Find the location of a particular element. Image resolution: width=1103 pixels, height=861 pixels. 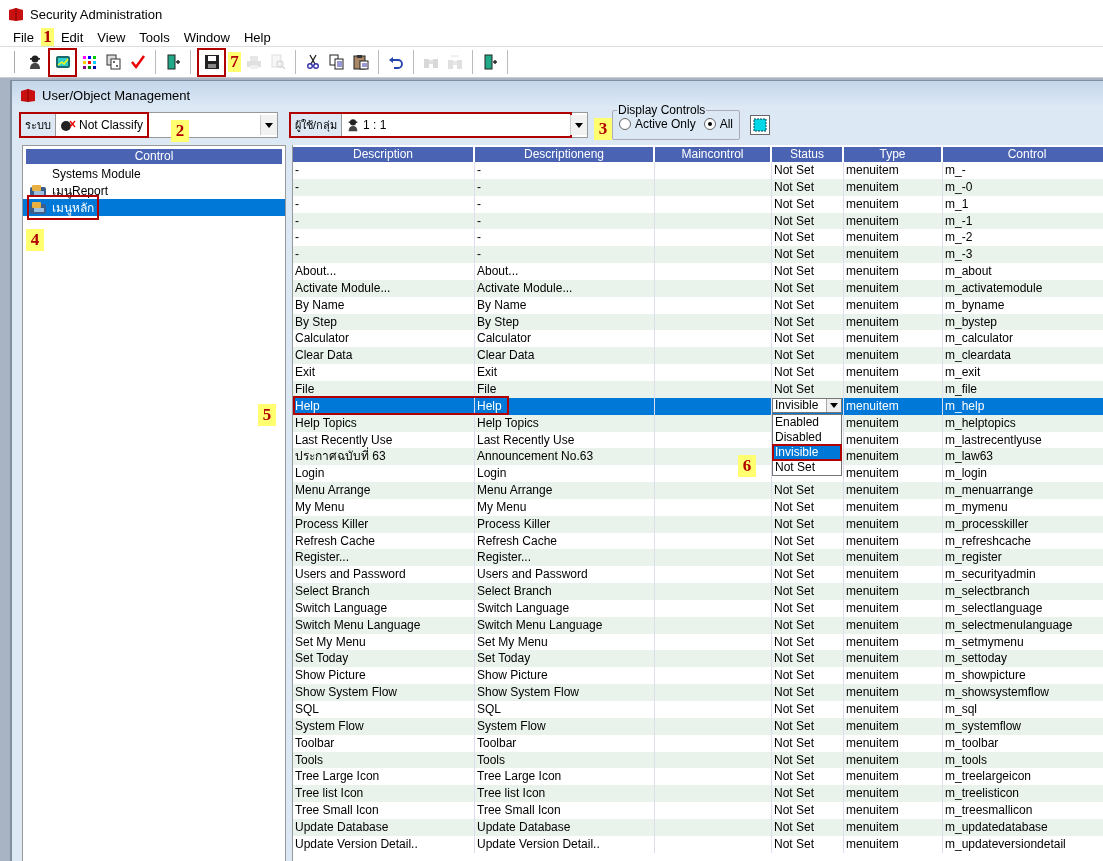

menu-item: View is located at coordinates (111, 37).